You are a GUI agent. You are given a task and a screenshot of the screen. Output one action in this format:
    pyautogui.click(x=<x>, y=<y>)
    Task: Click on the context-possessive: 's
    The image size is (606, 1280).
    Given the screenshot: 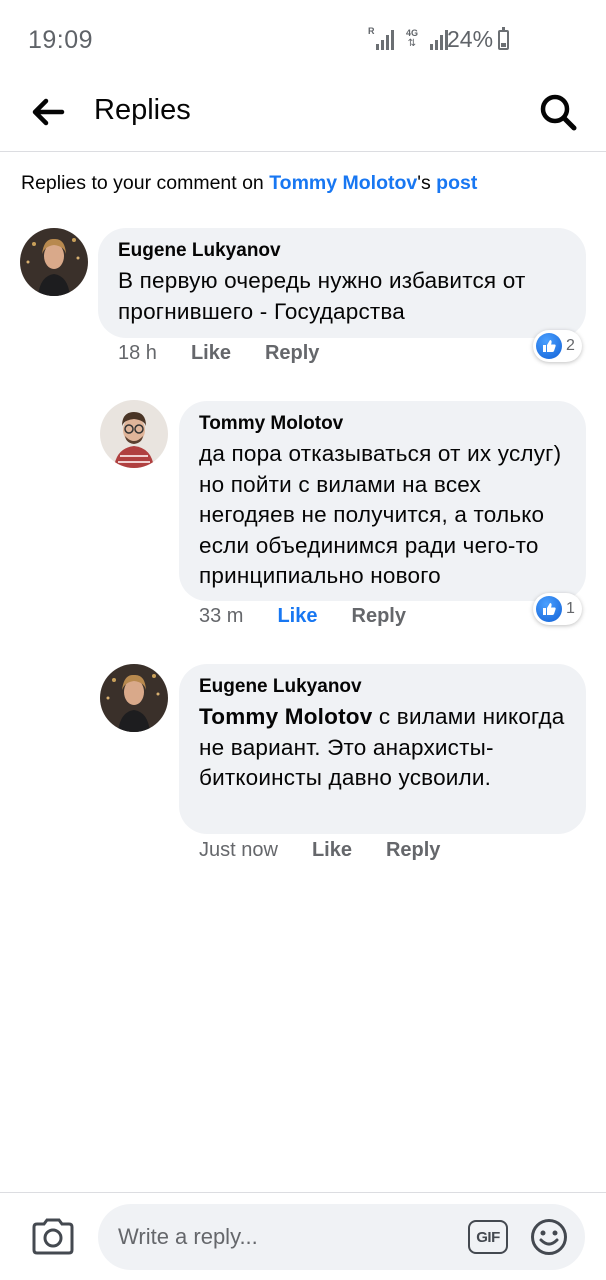 What is the action you would take?
    pyautogui.click(x=427, y=183)
    